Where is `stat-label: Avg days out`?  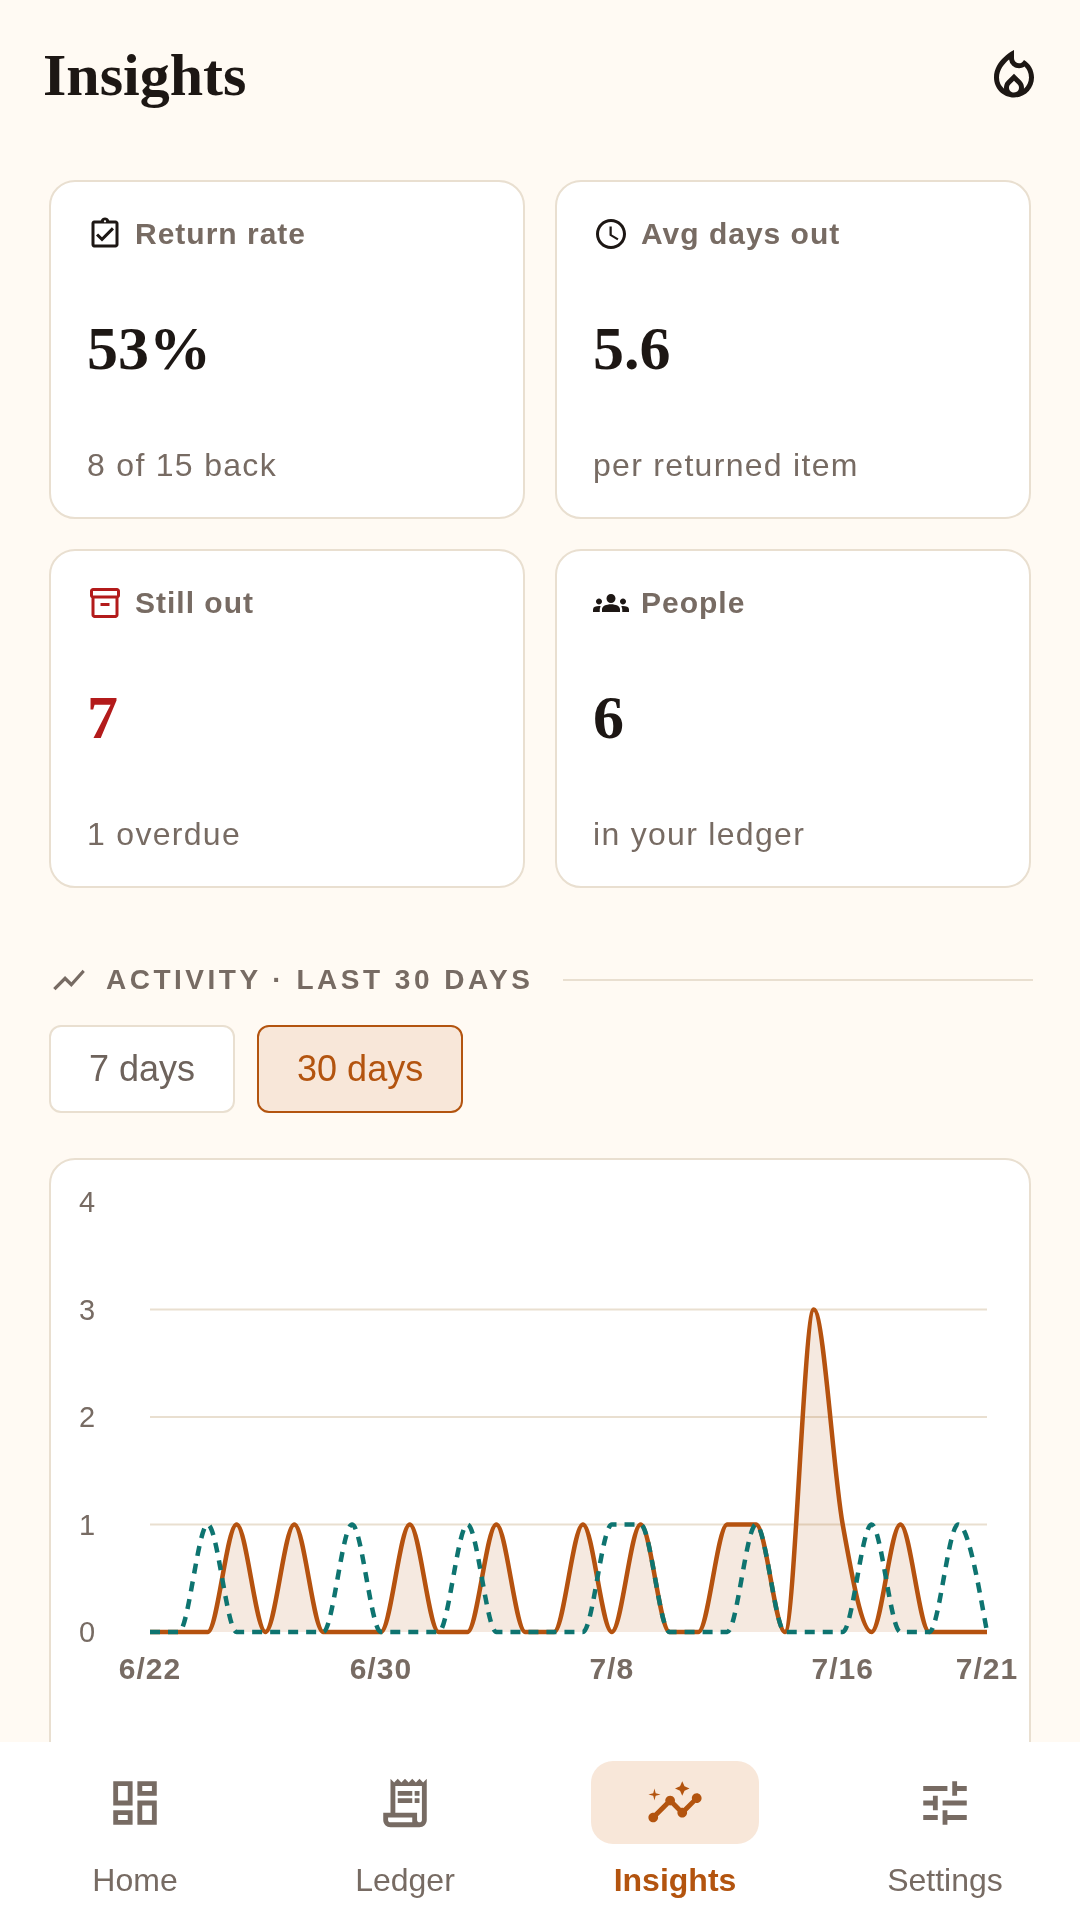 stat-label: Avg days out is located at coordinates (741, 234).